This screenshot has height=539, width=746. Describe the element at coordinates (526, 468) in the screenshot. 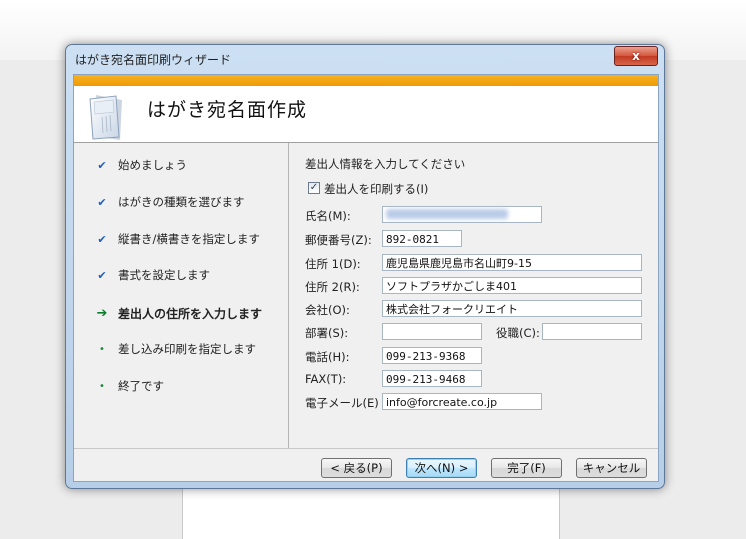

I see `finish-button: 完了(F)` at that location.